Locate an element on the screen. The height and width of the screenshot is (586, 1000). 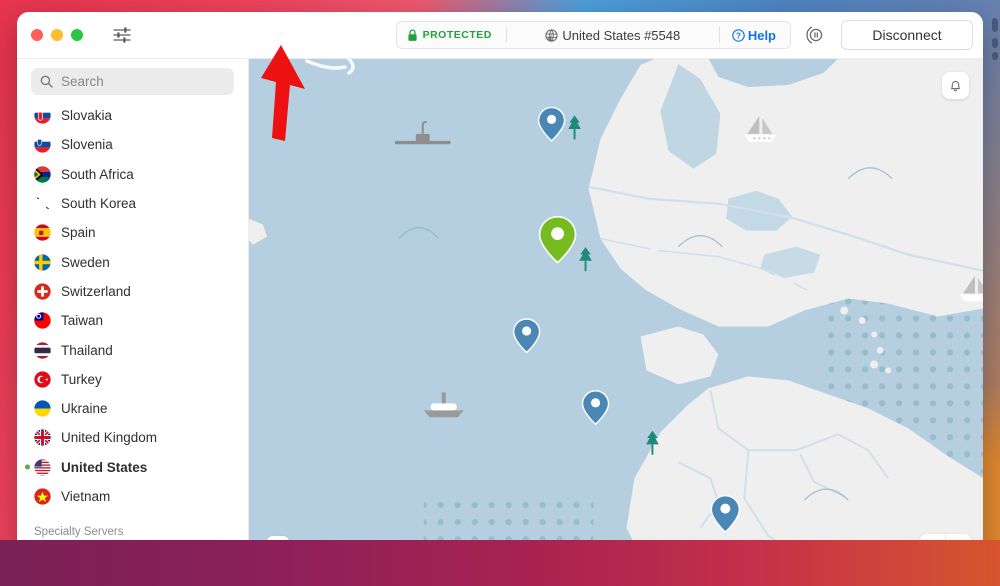
flag-icon-us is located at coordinates (42, 467).